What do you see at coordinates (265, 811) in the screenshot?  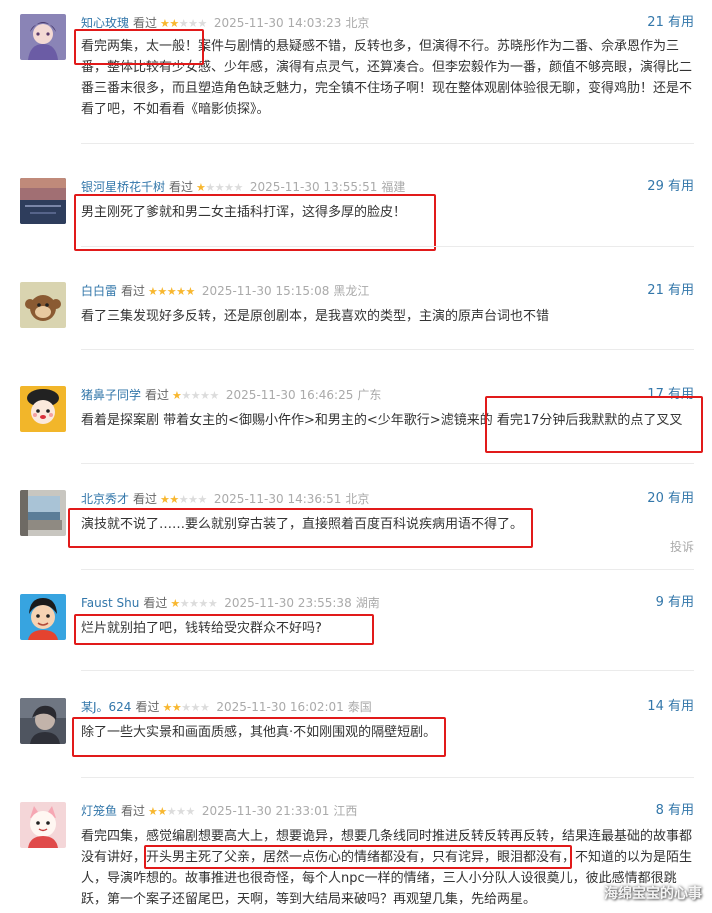 I see `comment-time: 2025-11-30 21:33:01` at bounding box center [265, 811].